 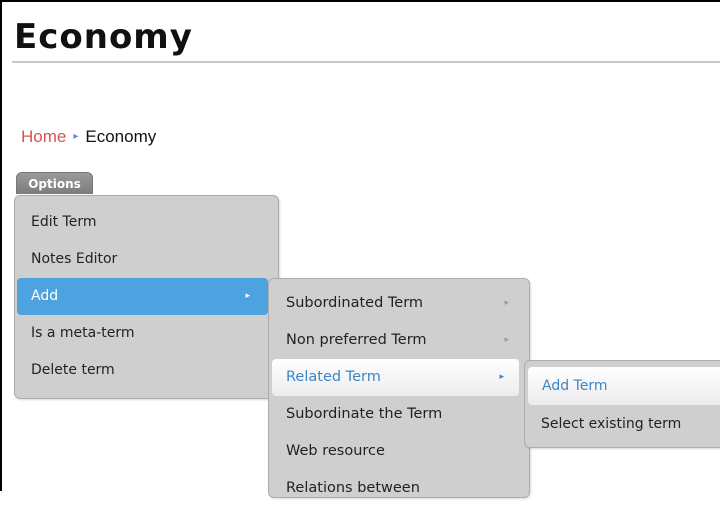 I want to click on menu-item-label: Relations between, so click(x=353, y=488).